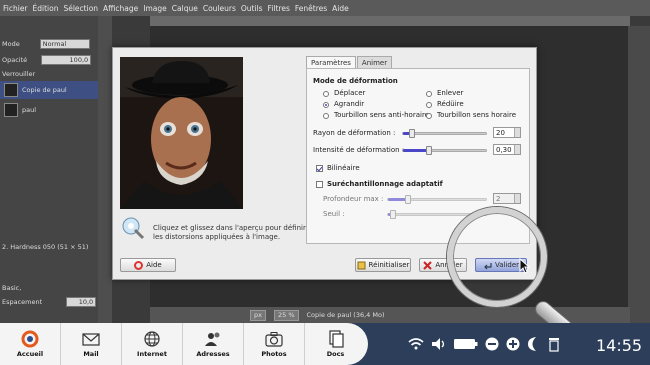 The image size is (650, 365). Describe the element at coordinates (18, 74) in the screenshot. I see `lock-row: Verrouiller` at that location.